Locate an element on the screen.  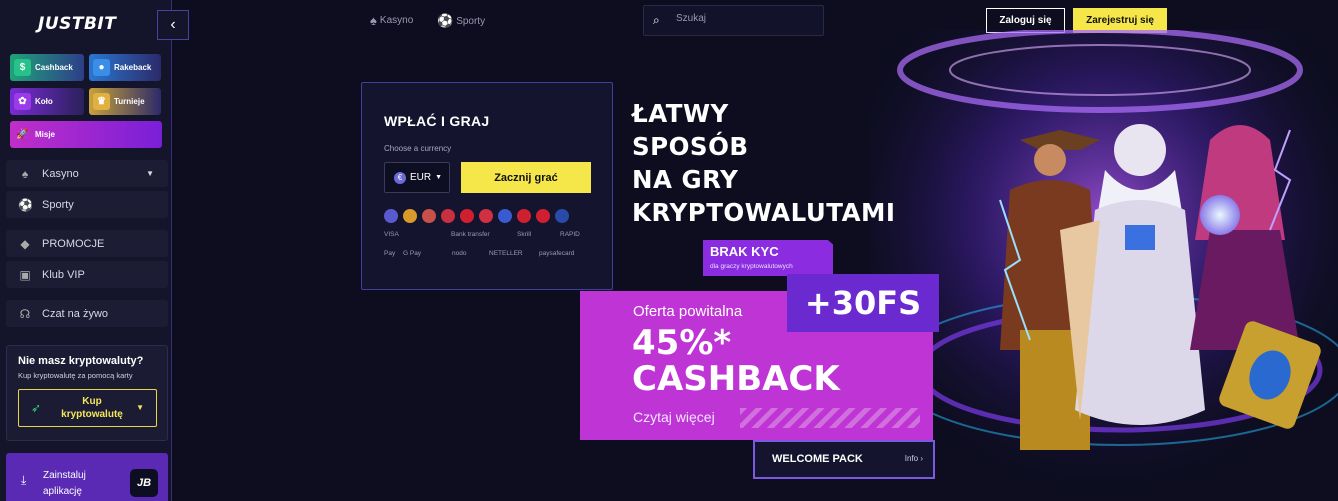
offer-amount: 45%* CASHBACK is located at coordinates (736, 361).